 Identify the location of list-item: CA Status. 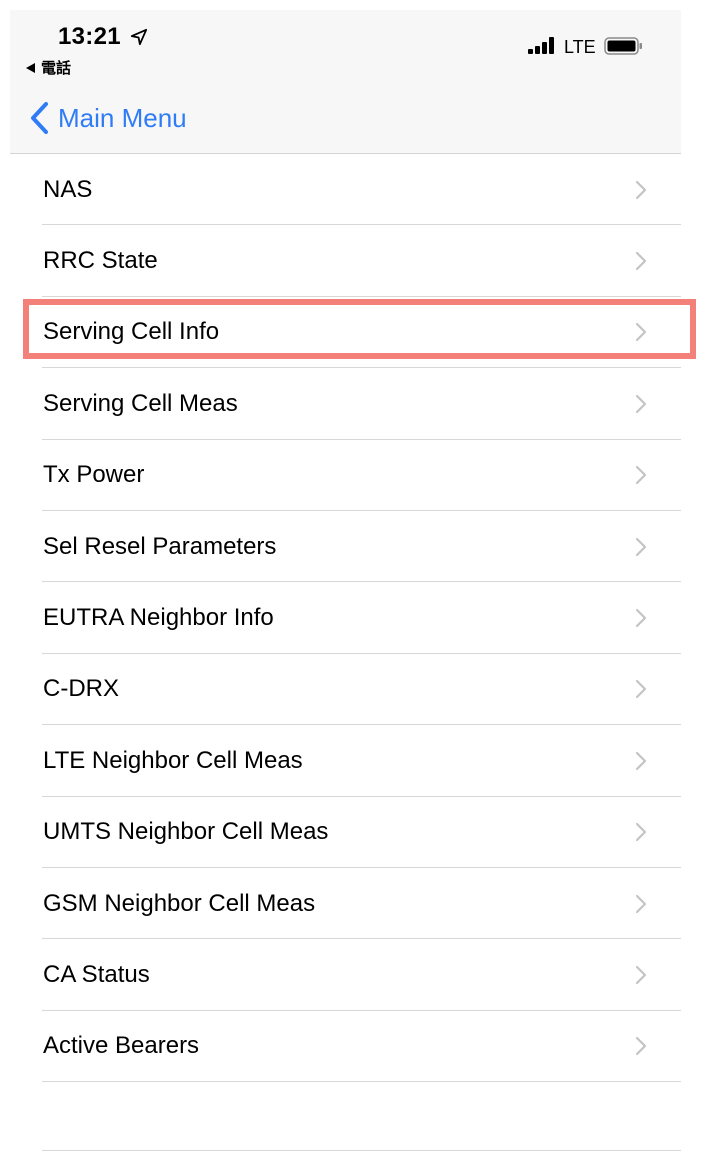
(345, 975).